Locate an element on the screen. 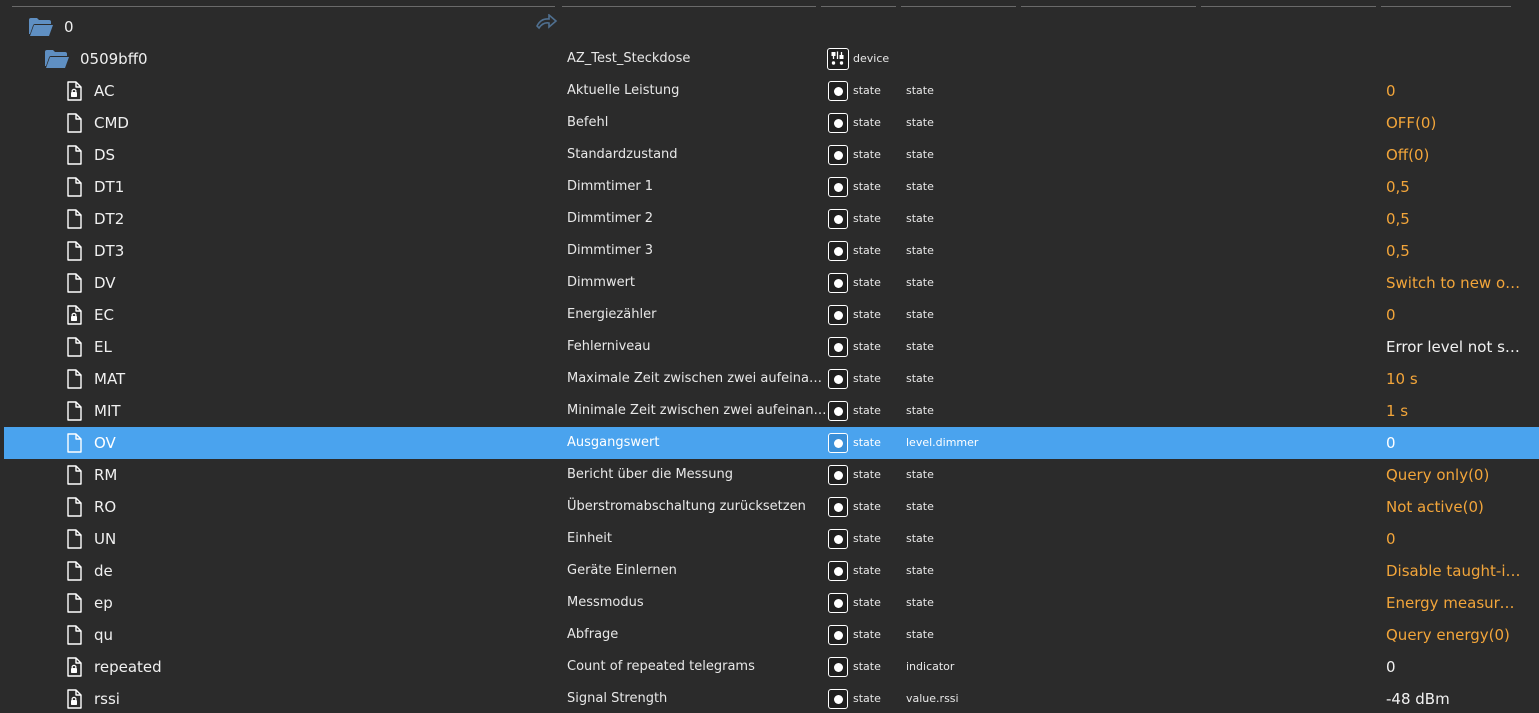  state-row-name: Standardzustand is located at coordinates (622, 154).